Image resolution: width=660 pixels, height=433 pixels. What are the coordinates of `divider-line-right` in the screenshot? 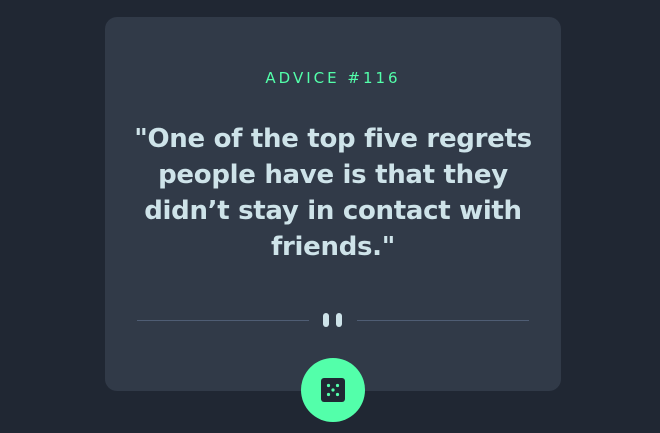 It's located at (443, 320).